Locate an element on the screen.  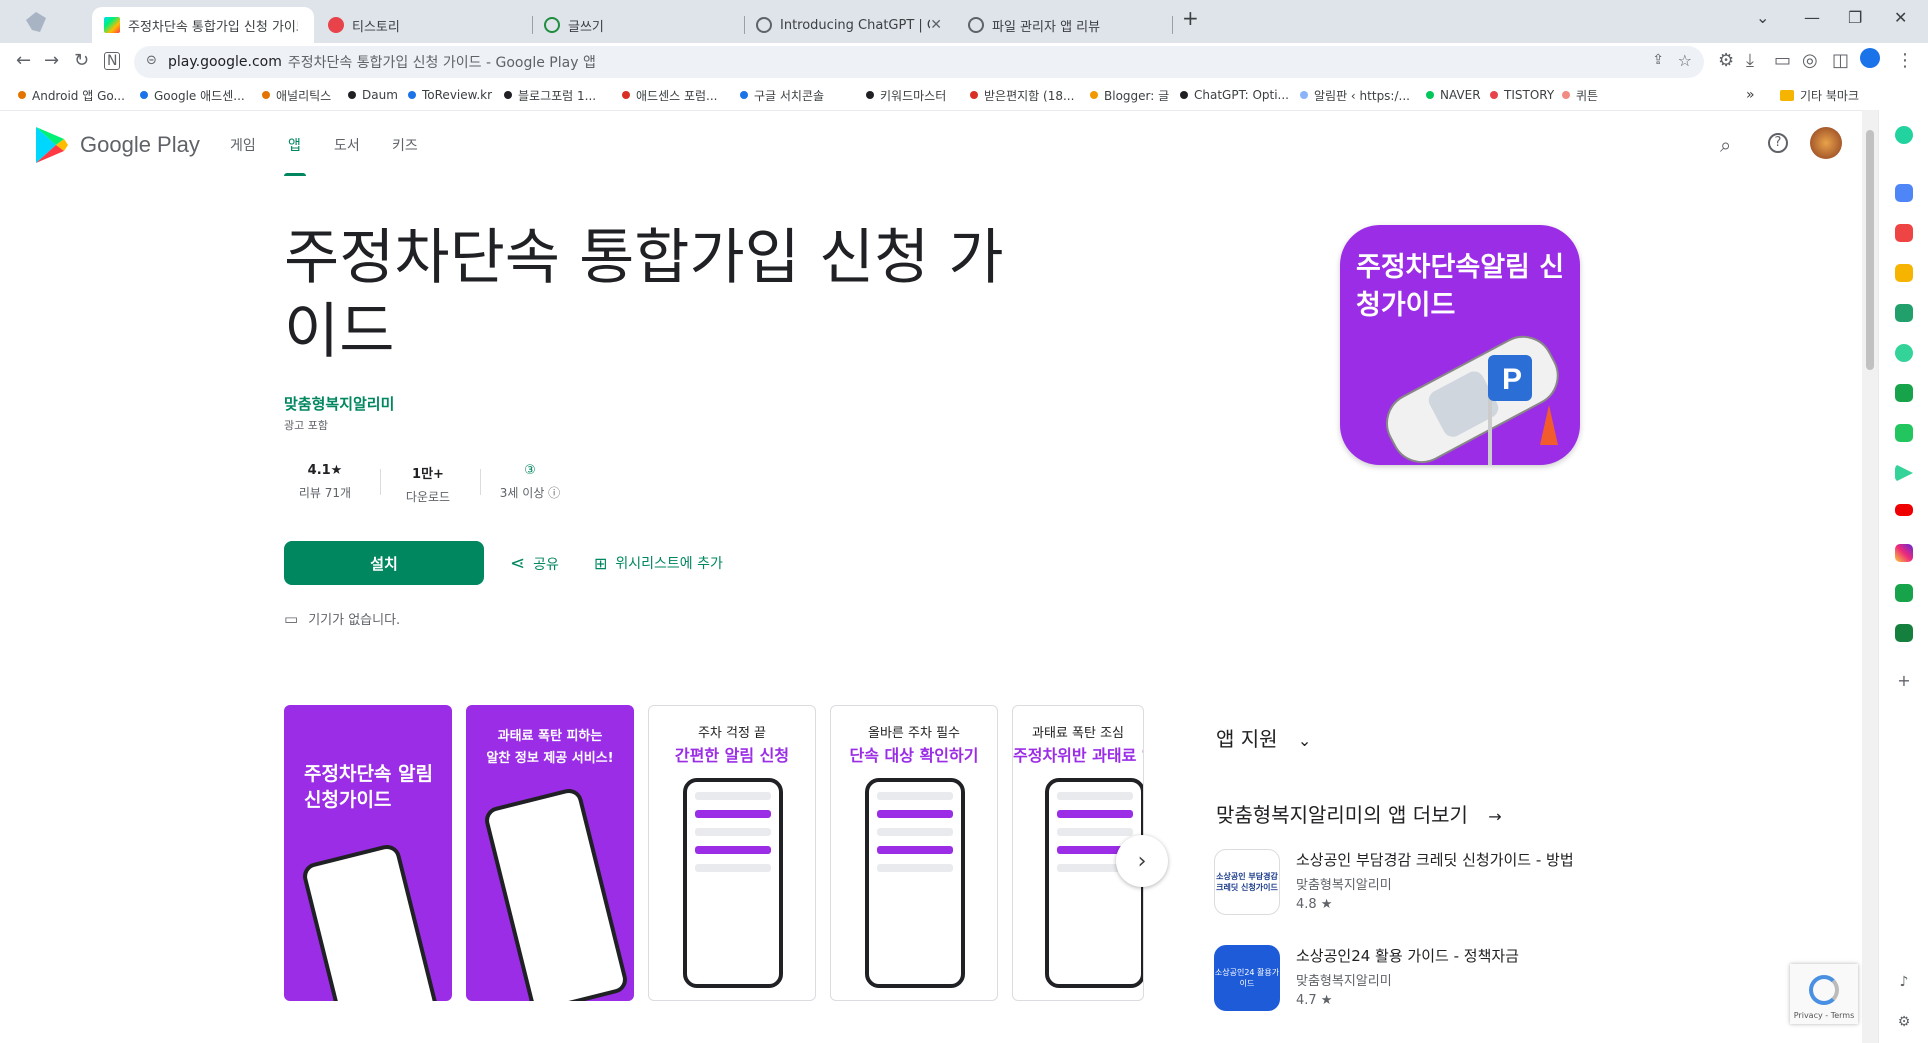
avatar is located at coordinates (1826, 143).